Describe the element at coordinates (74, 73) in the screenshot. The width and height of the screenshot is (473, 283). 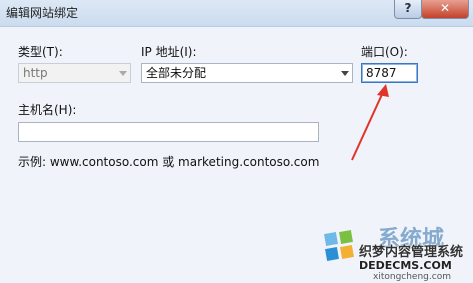
I see `type-select: http` at that location.